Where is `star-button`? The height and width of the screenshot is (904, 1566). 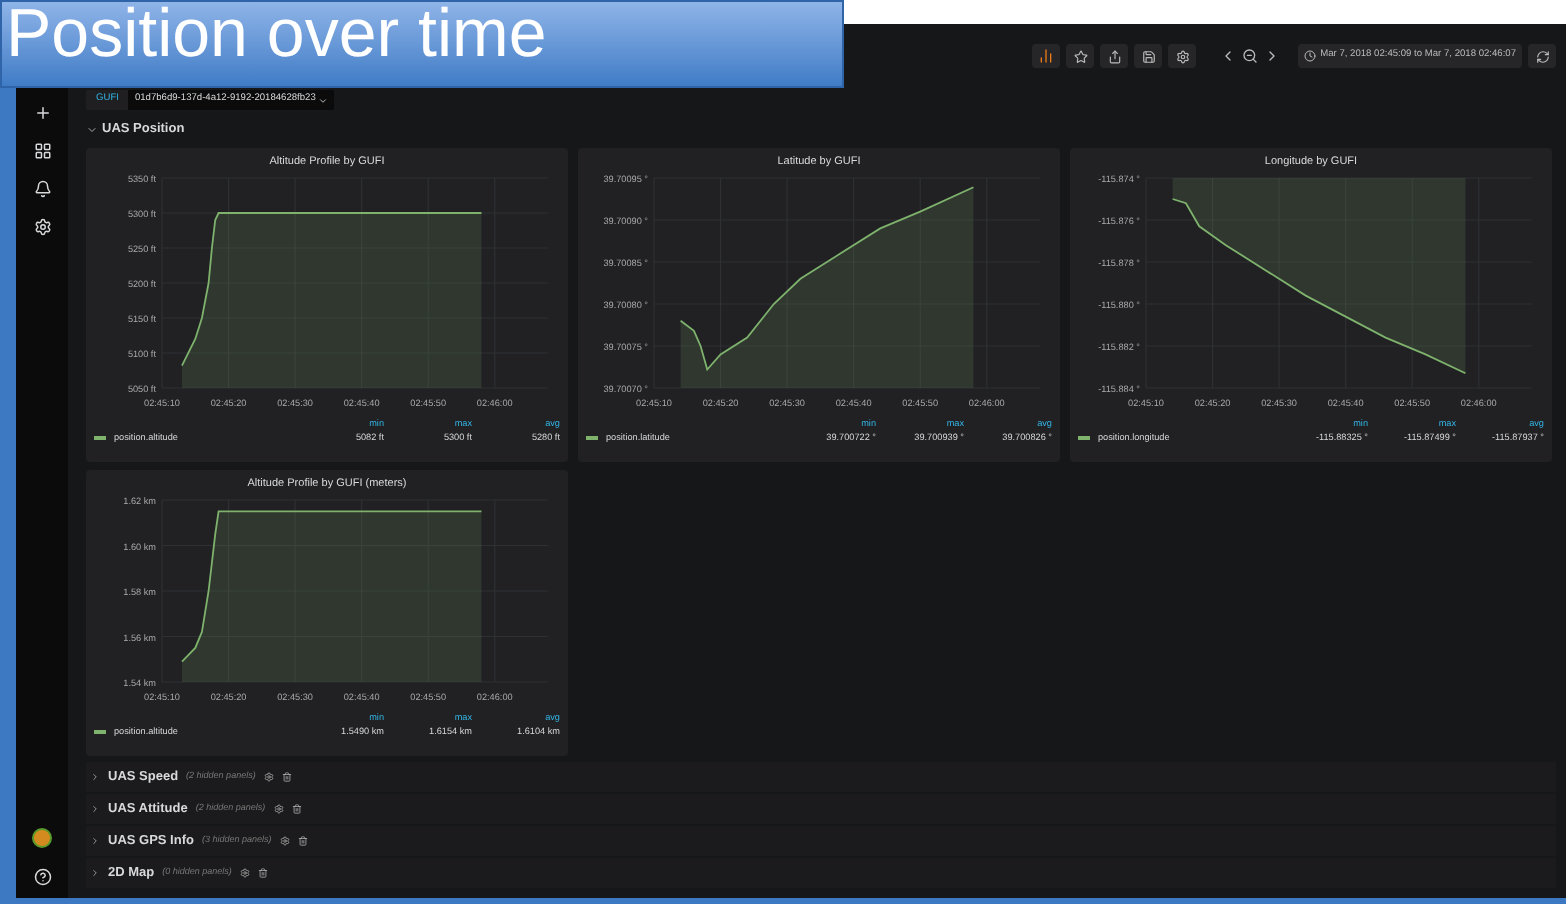
star-button is located at coordinates (1080, 56).